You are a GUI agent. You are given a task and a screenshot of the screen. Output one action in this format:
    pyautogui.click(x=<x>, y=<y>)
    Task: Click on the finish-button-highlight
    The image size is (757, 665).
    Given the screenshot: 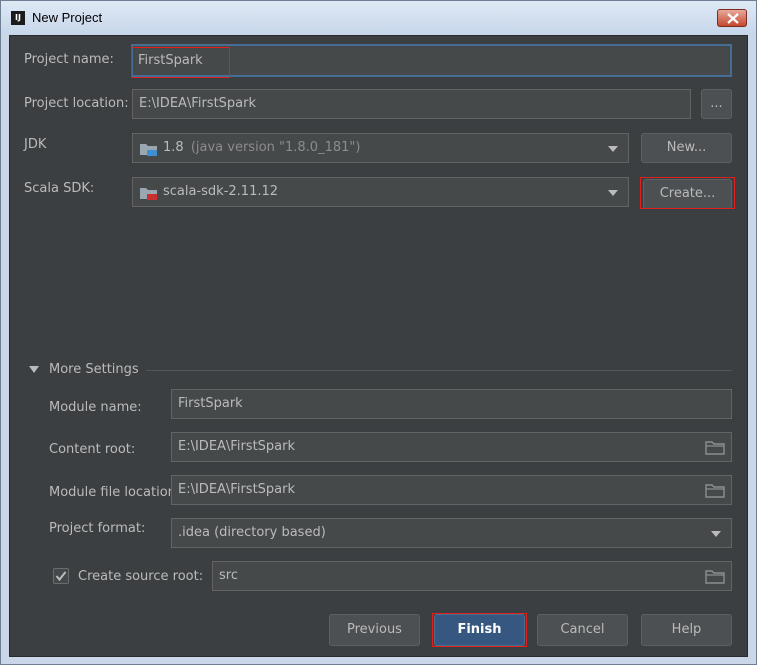 What is the action you would take?
    pyautogui.click(x=479, y=630)
    